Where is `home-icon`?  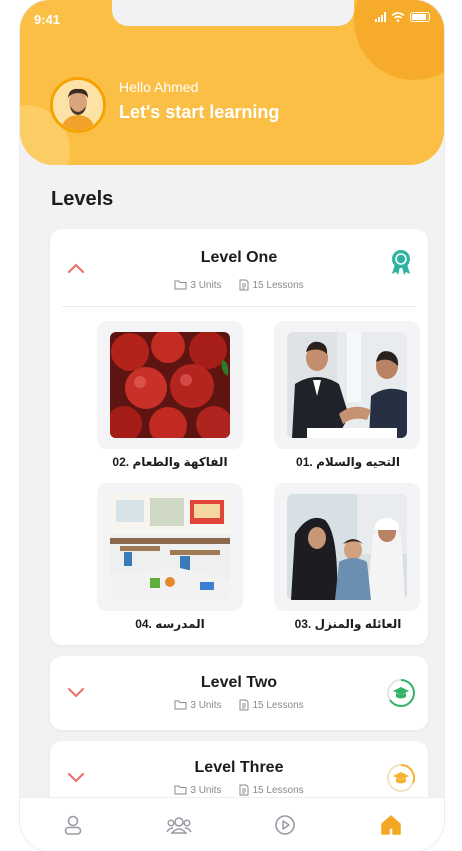
home-icon is located at coordinates (391, 825).